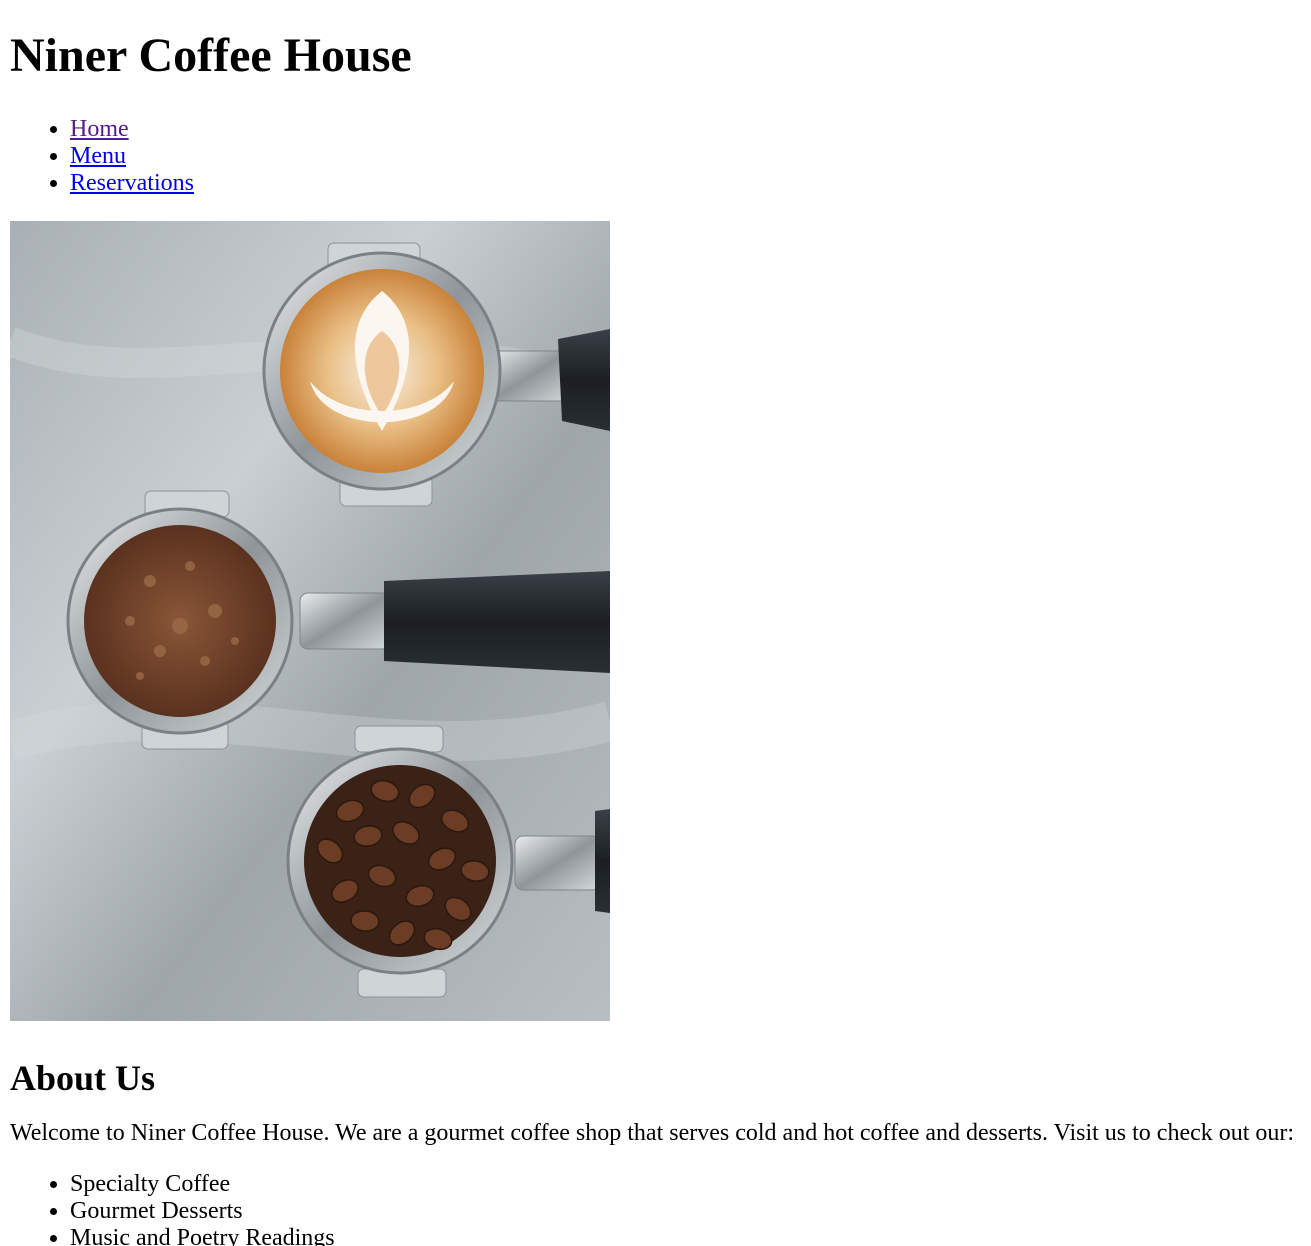 The image size is (1311, 1246). I want to click on site-title: Niner Coffee House, so click(211, 55).